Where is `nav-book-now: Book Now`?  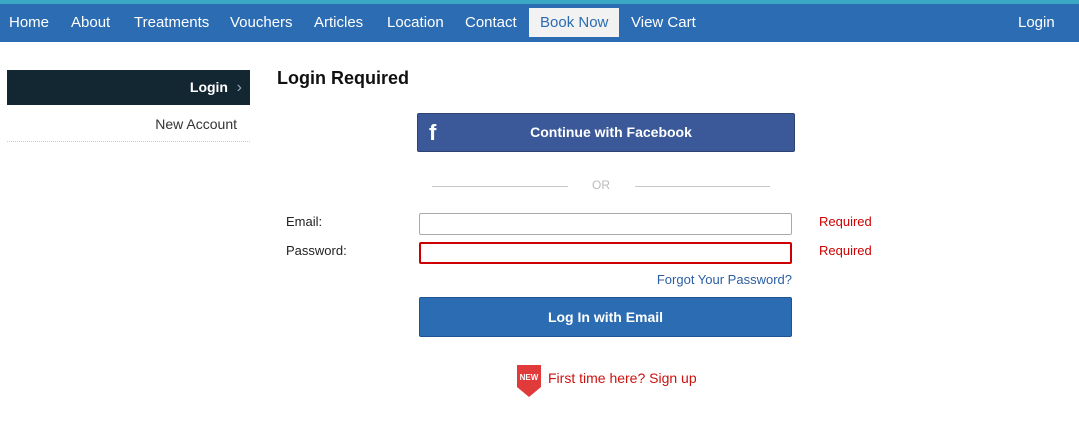 nav-book-now: Book Now is located at coordinates (574, 22).